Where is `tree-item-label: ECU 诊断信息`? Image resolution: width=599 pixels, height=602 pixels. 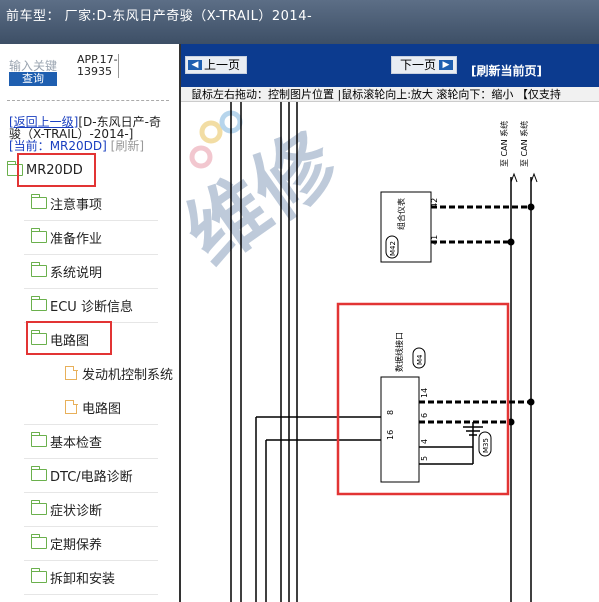
tree-item-label: ECU 诊断信息 is located at coordinates (91, 307).